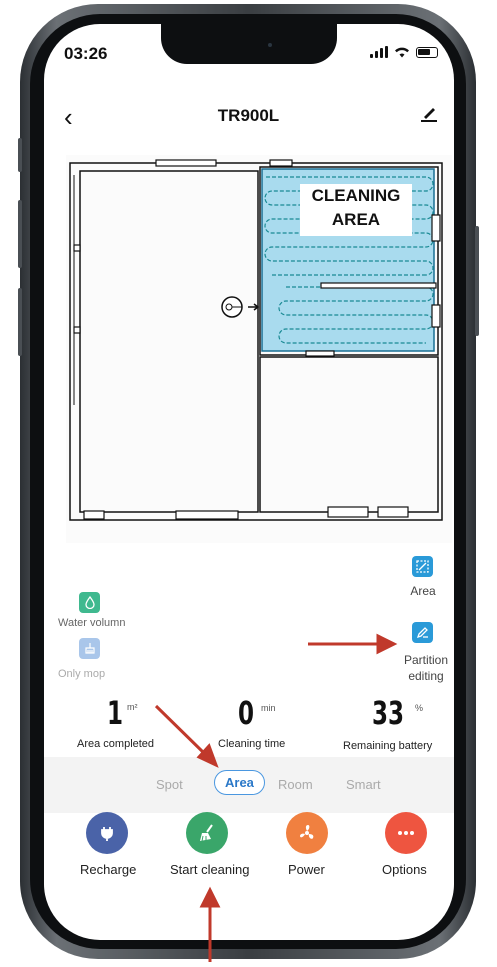 Image resolution: width=497 pixels, height=967 pixels. What do you see at coordinates (181, 730) in the screenshot?
I see `arrow-to-area-mode` at bounding box center [181, 730].